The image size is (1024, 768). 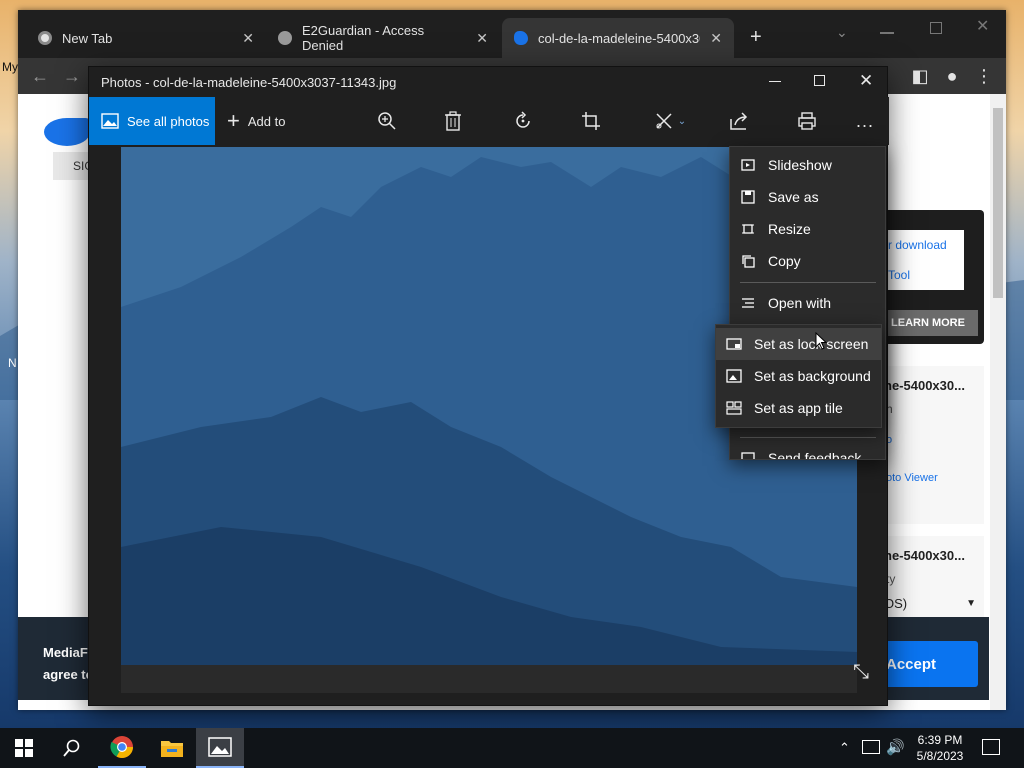 I want to click on copy-icon, so click(x=748, y=261).